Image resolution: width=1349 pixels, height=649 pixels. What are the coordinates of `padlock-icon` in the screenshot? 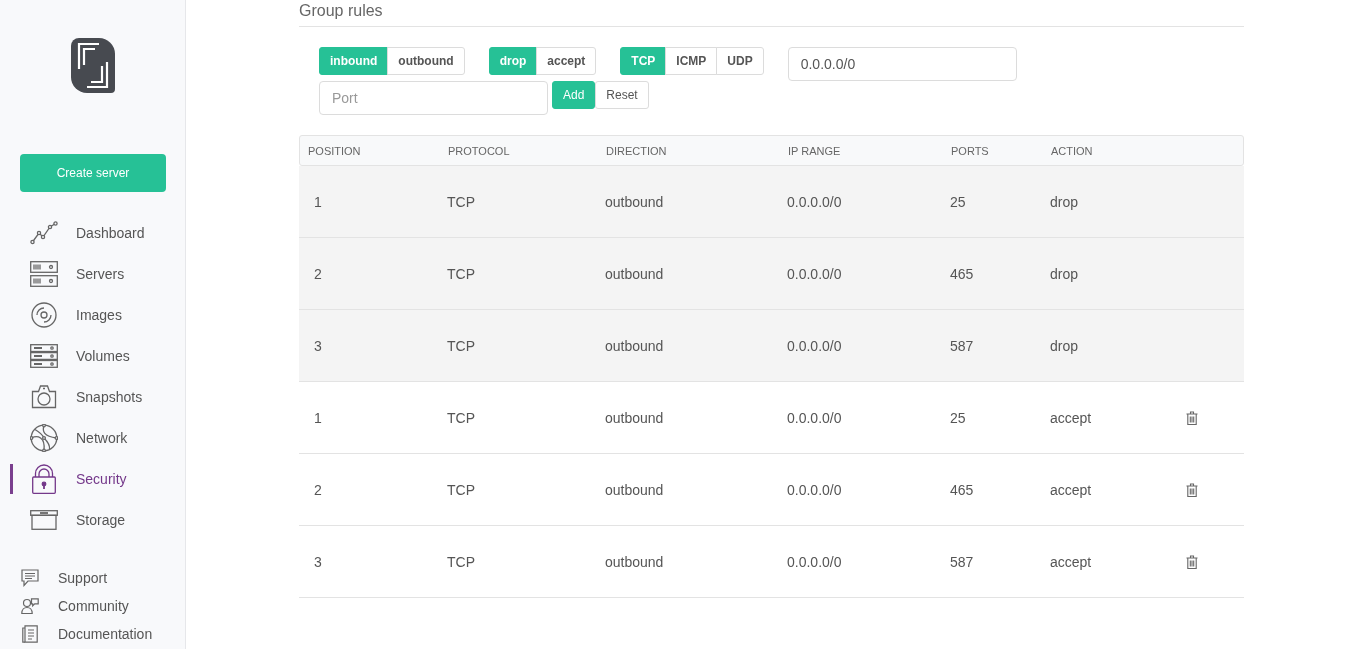 It's located at (44, 478).